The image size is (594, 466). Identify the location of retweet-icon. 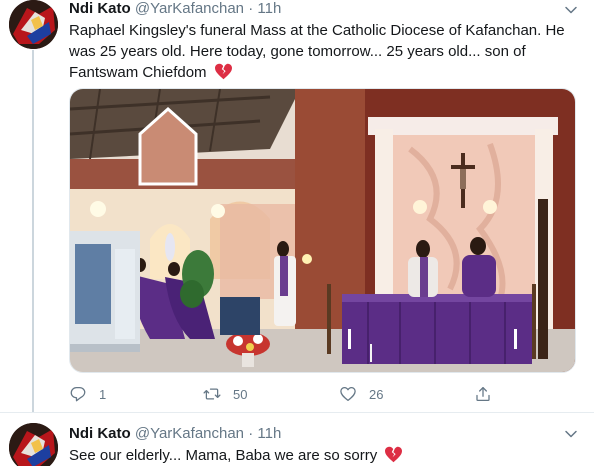
(212, 394).